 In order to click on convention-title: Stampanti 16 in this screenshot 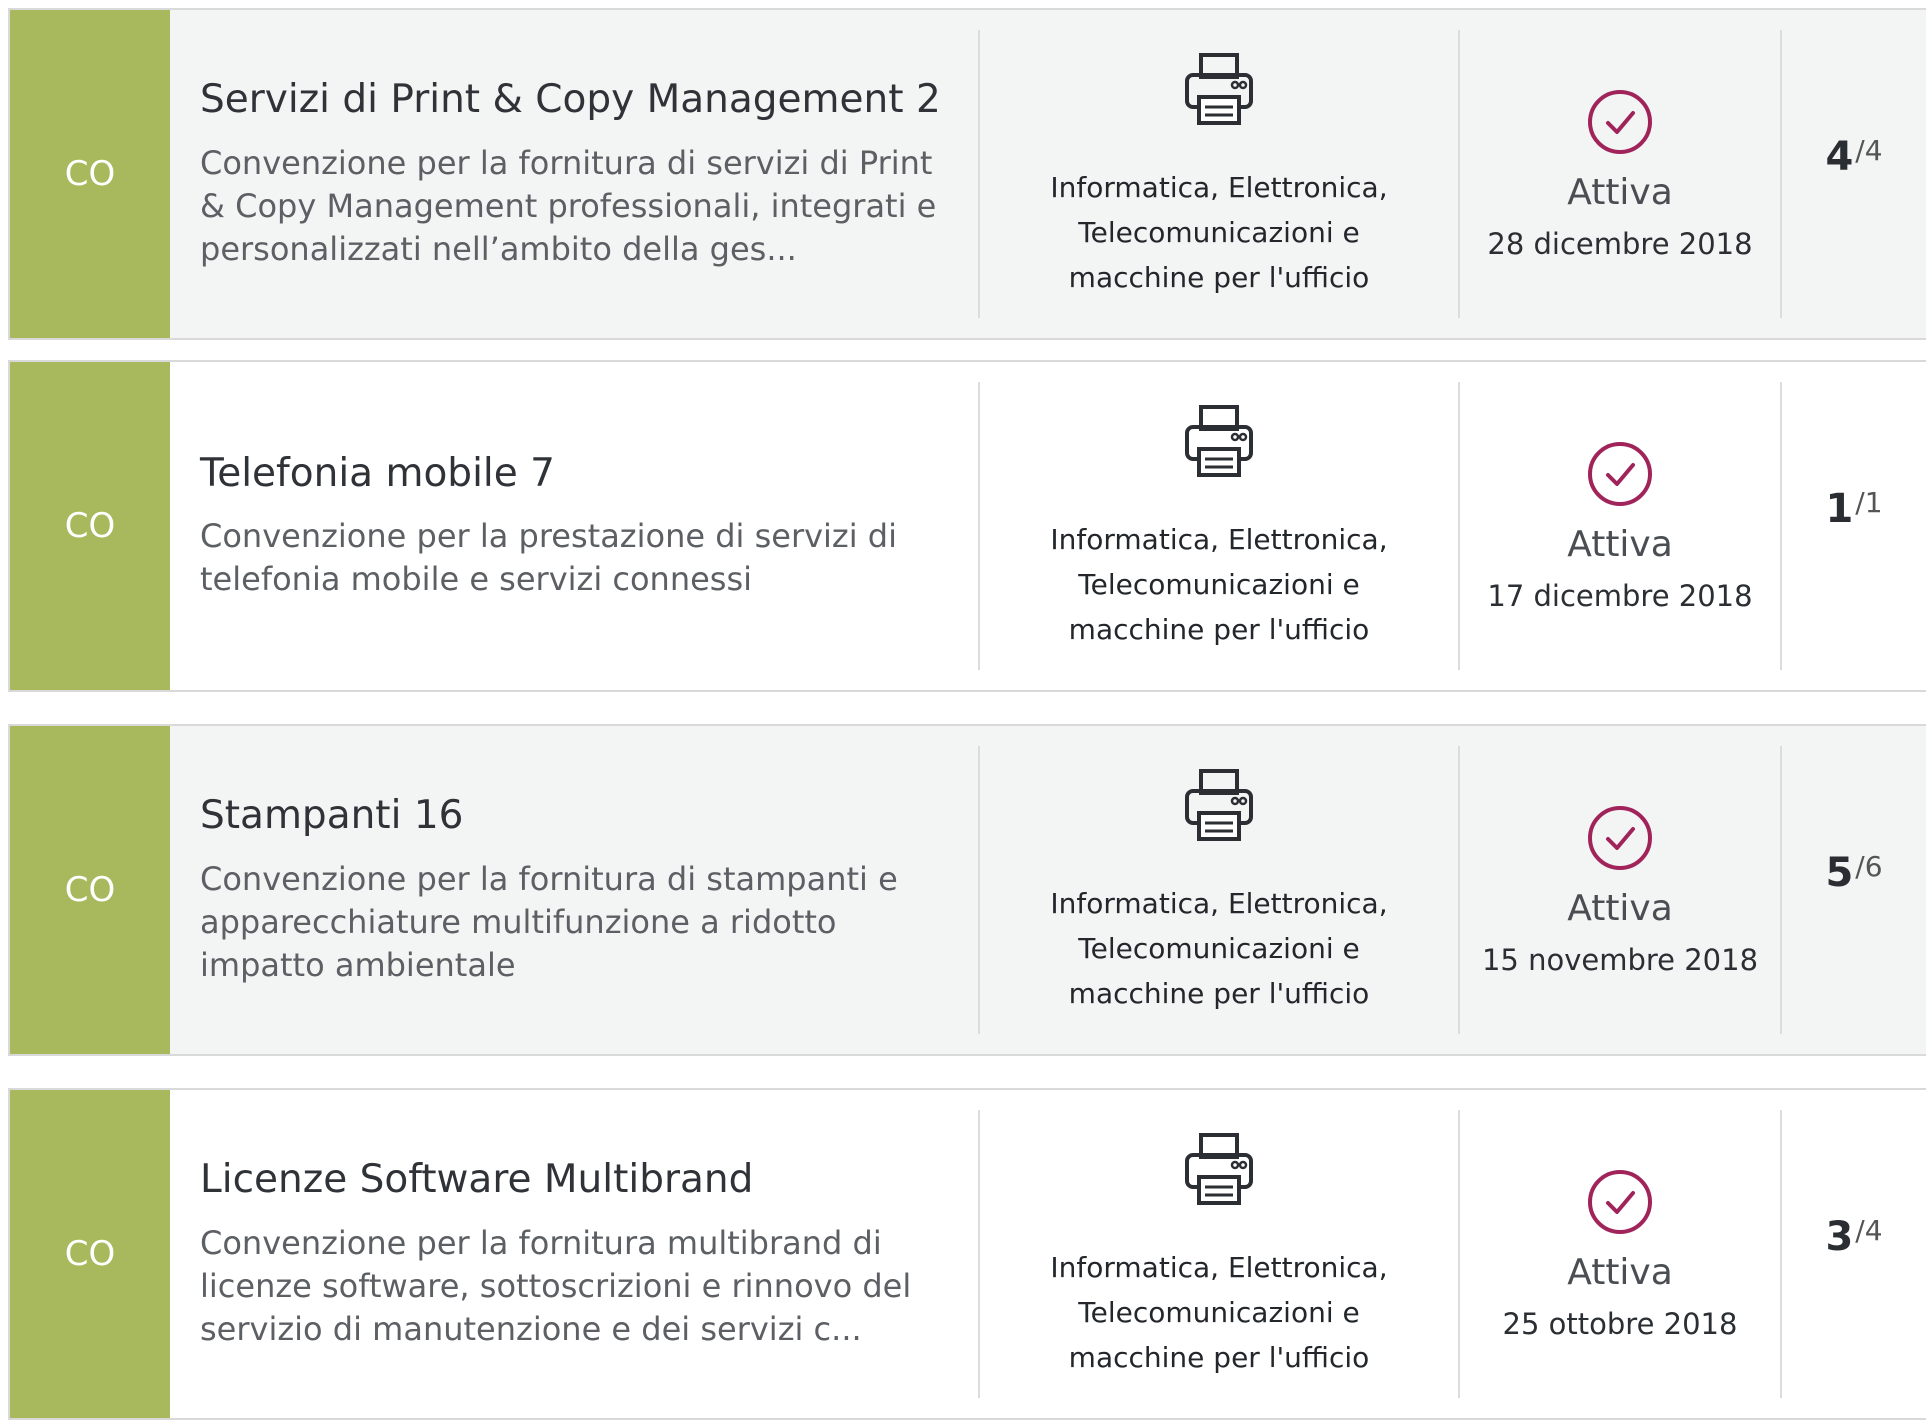, I will do `click(575, 816)`.